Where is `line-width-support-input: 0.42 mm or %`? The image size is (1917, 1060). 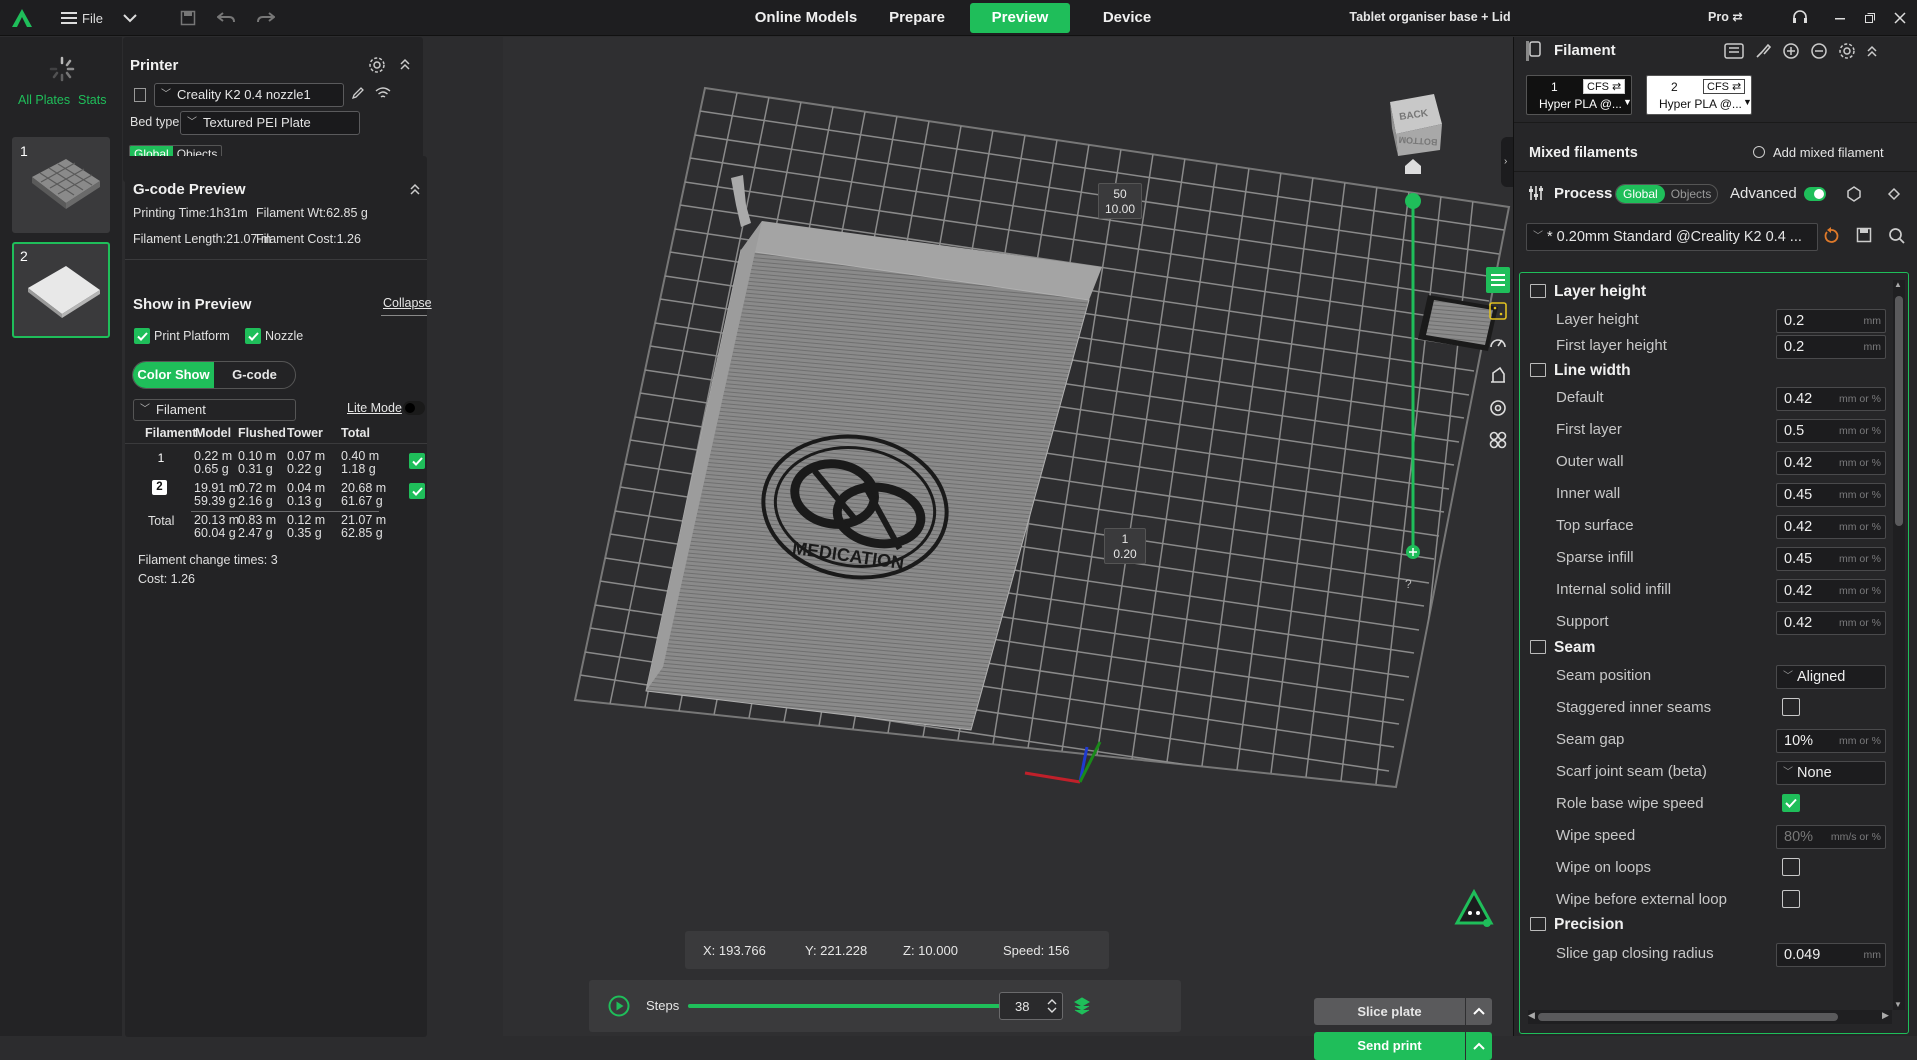 line-width-support-input: 0.42 mm or % is located at coordinates (1831, 623).